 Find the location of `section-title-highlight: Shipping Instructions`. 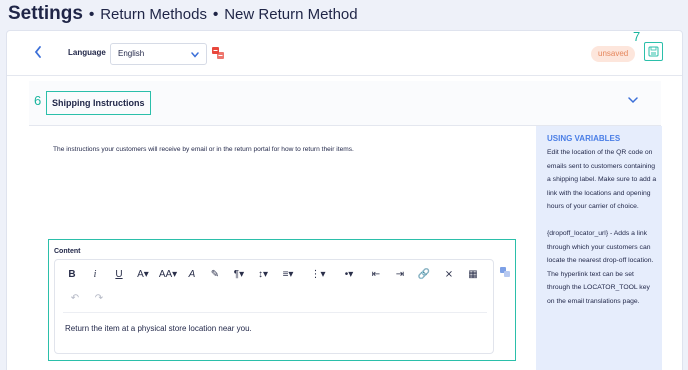

section-title-highlight: Shipping Instructions is located at coordinates (98, 103).